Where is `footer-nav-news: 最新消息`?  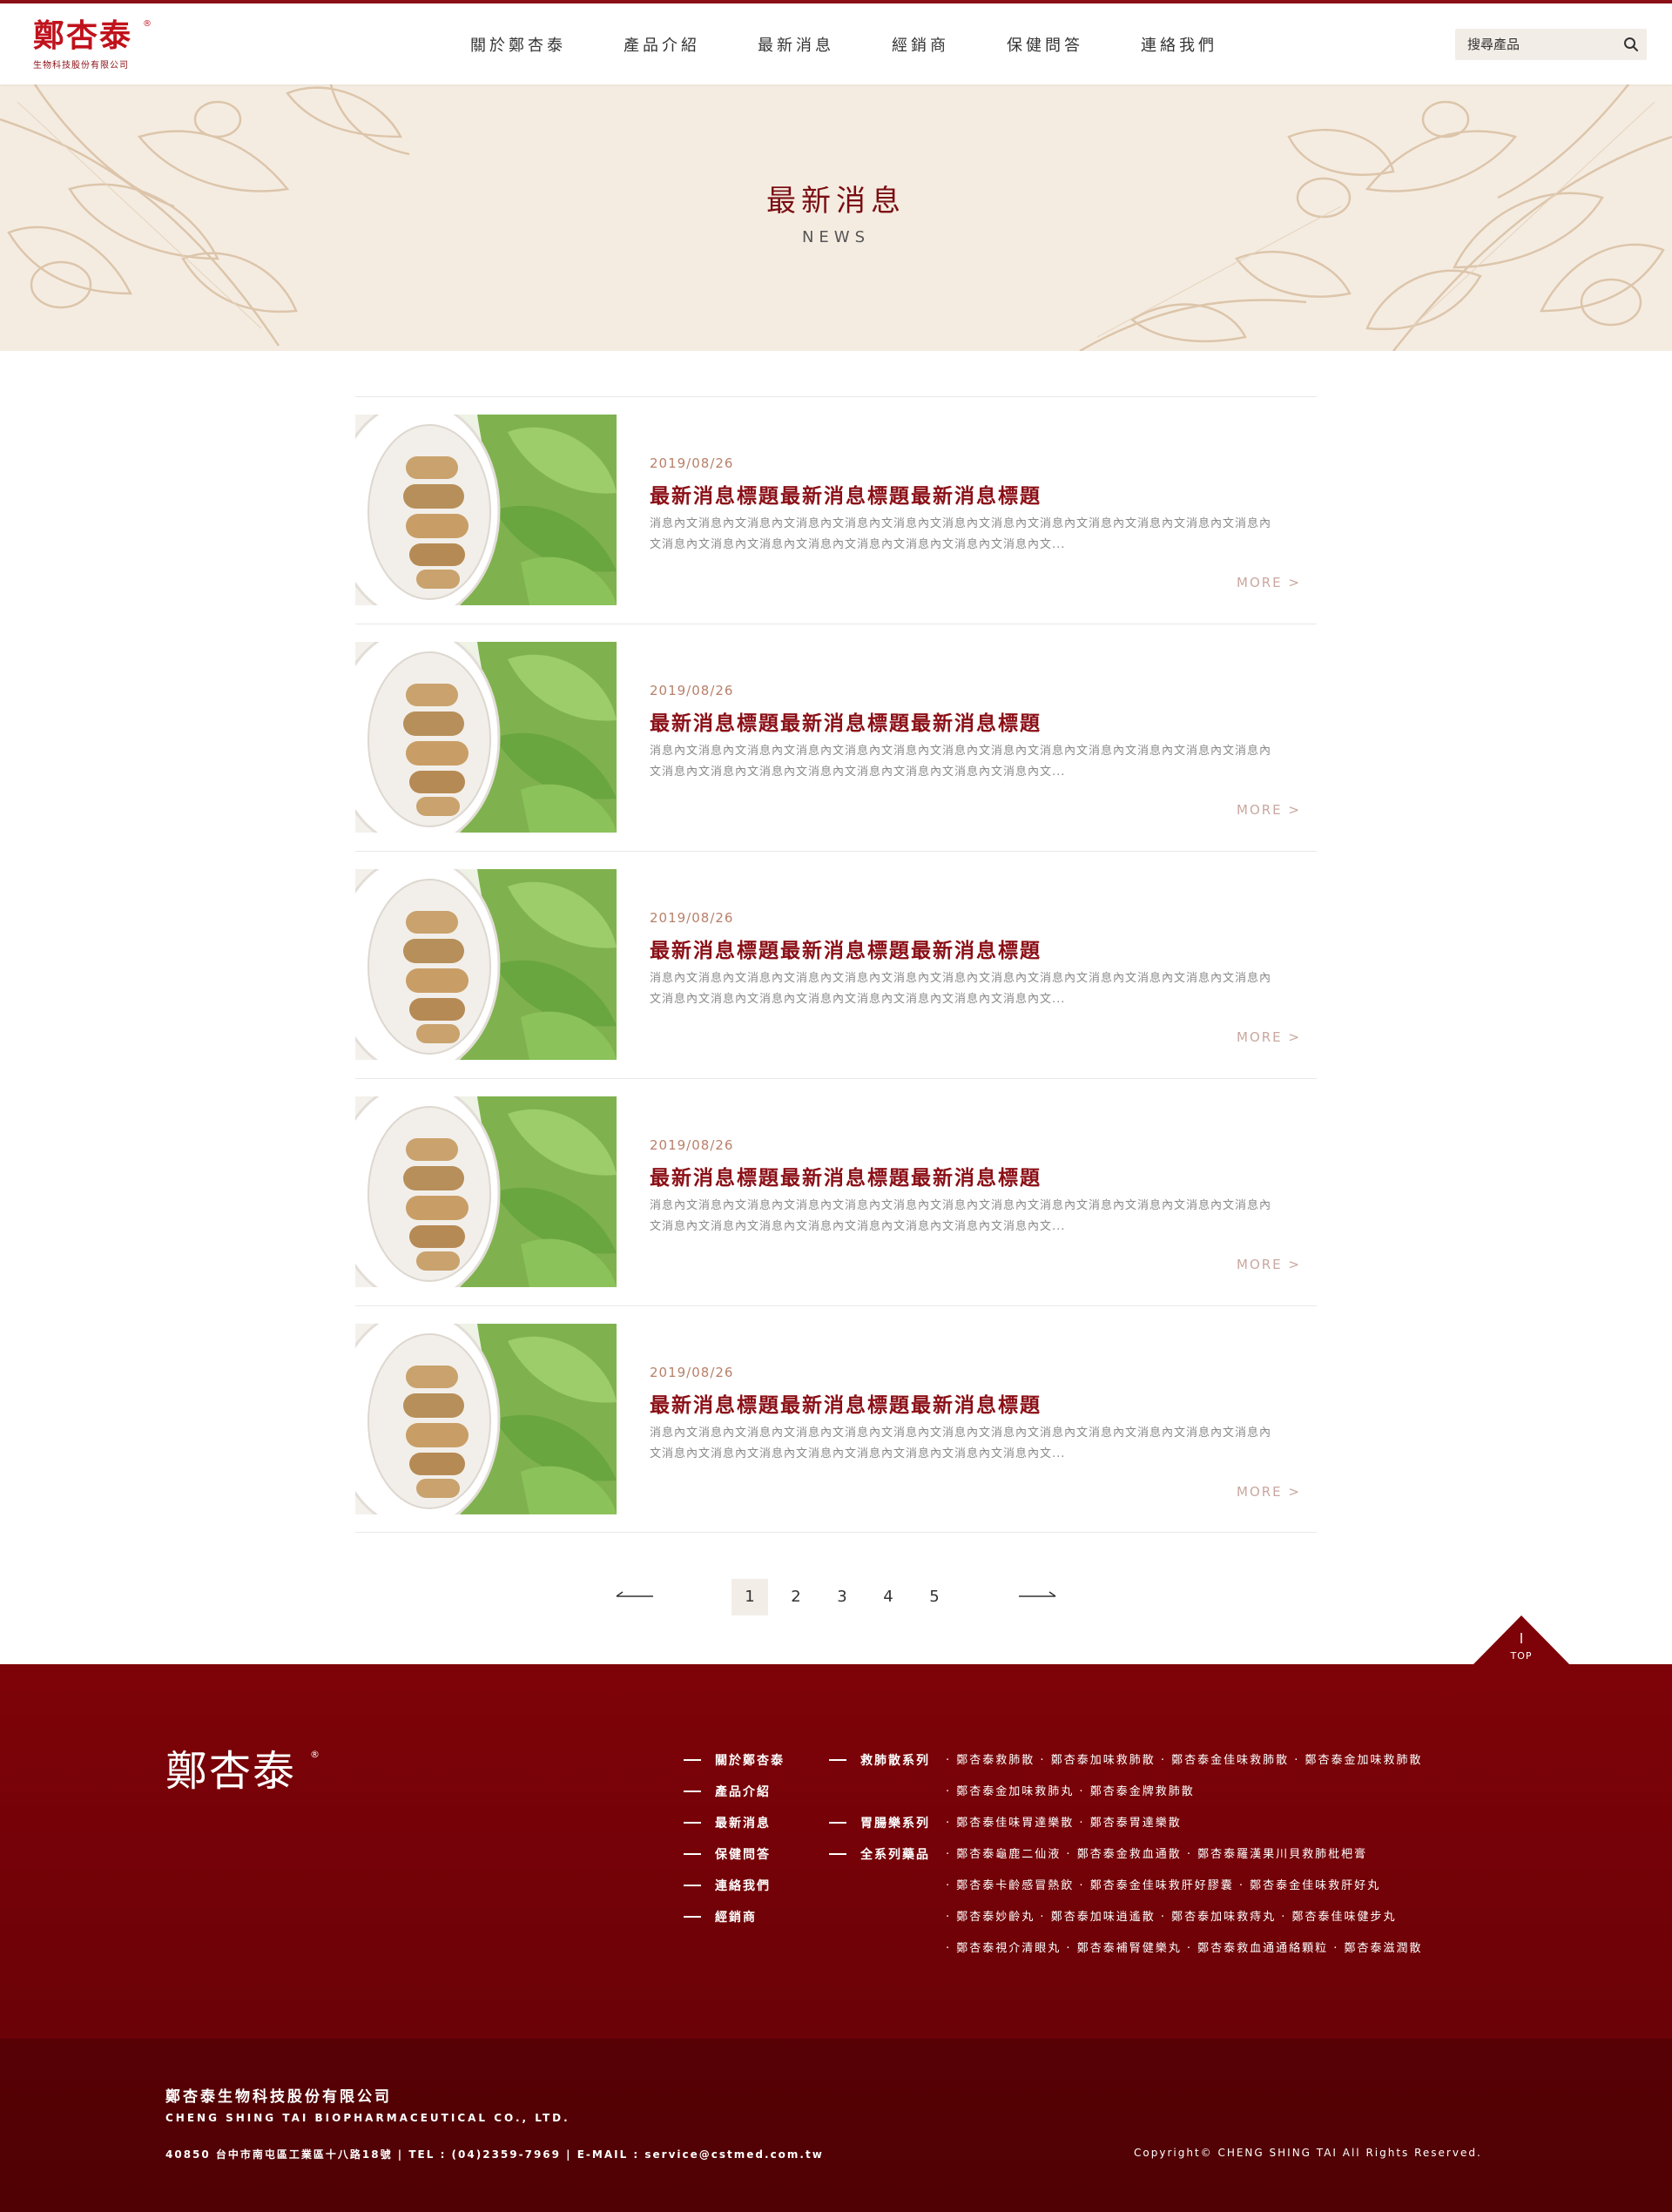 footer-nav-news: 最新消息 is located at coordinates (734, 1829).